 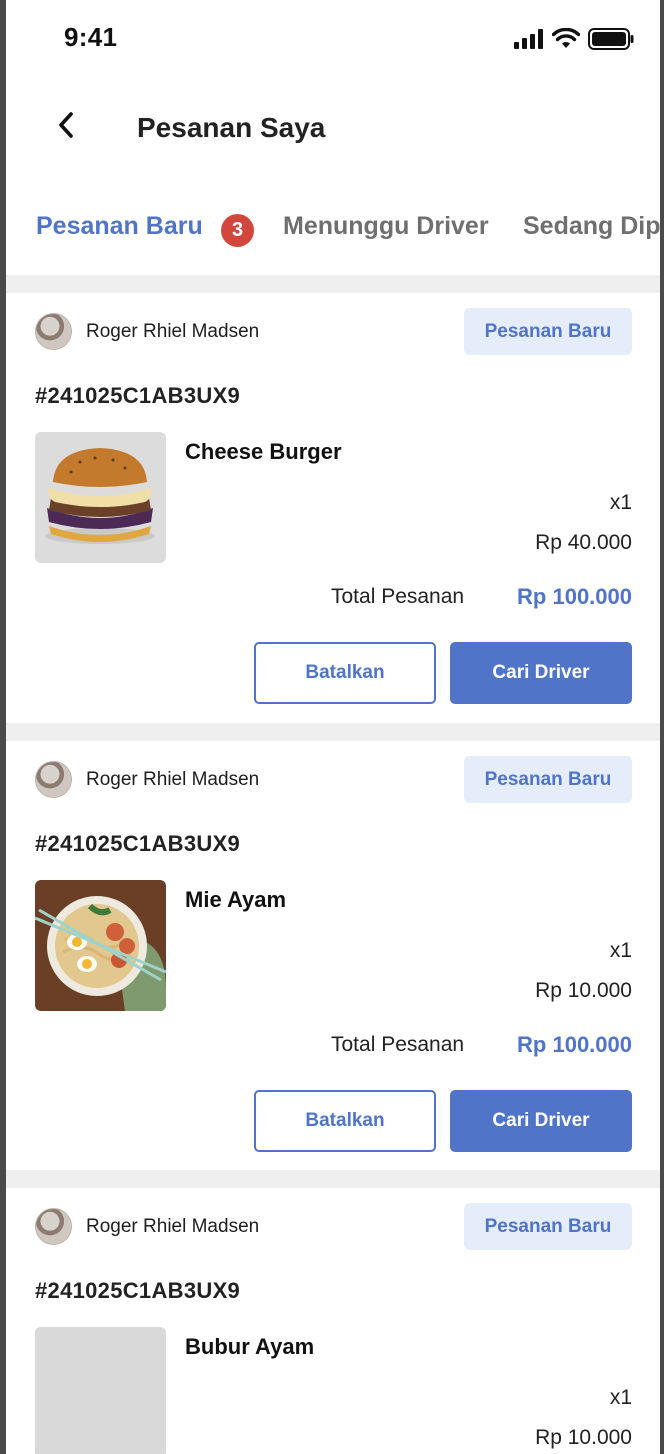 What do you see at coordinates (583, 542) in the screenshot?
I see `item-price: Rp 40.000` at bounding box center [583, 542].